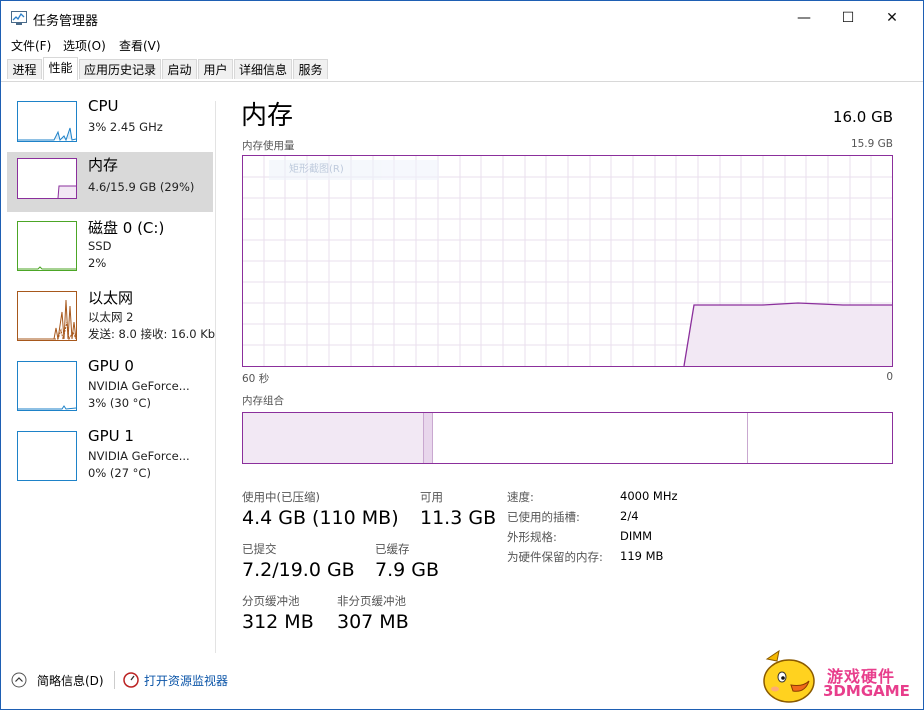 The height and width of the screenshot is (710, 924). Describe the element at coordinates (629, 516) in the screenshot. I see `slots-value: 2/4` at that location.